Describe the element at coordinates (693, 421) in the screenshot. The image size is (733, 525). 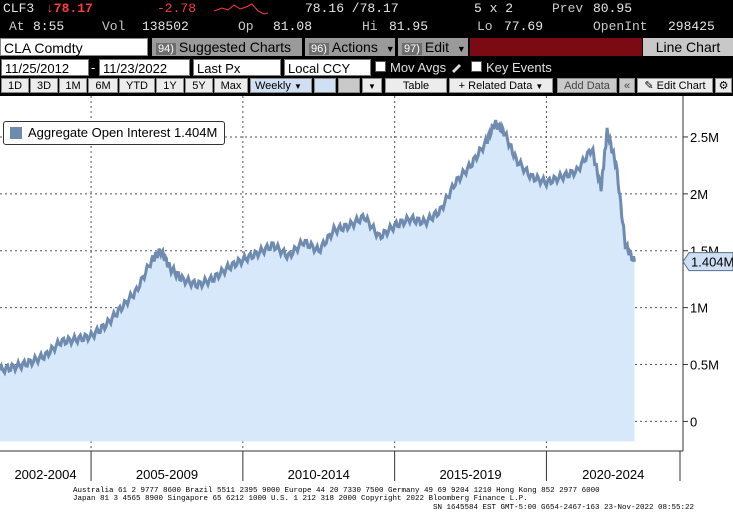
I see `y-tick-label-0: 0` at that location.